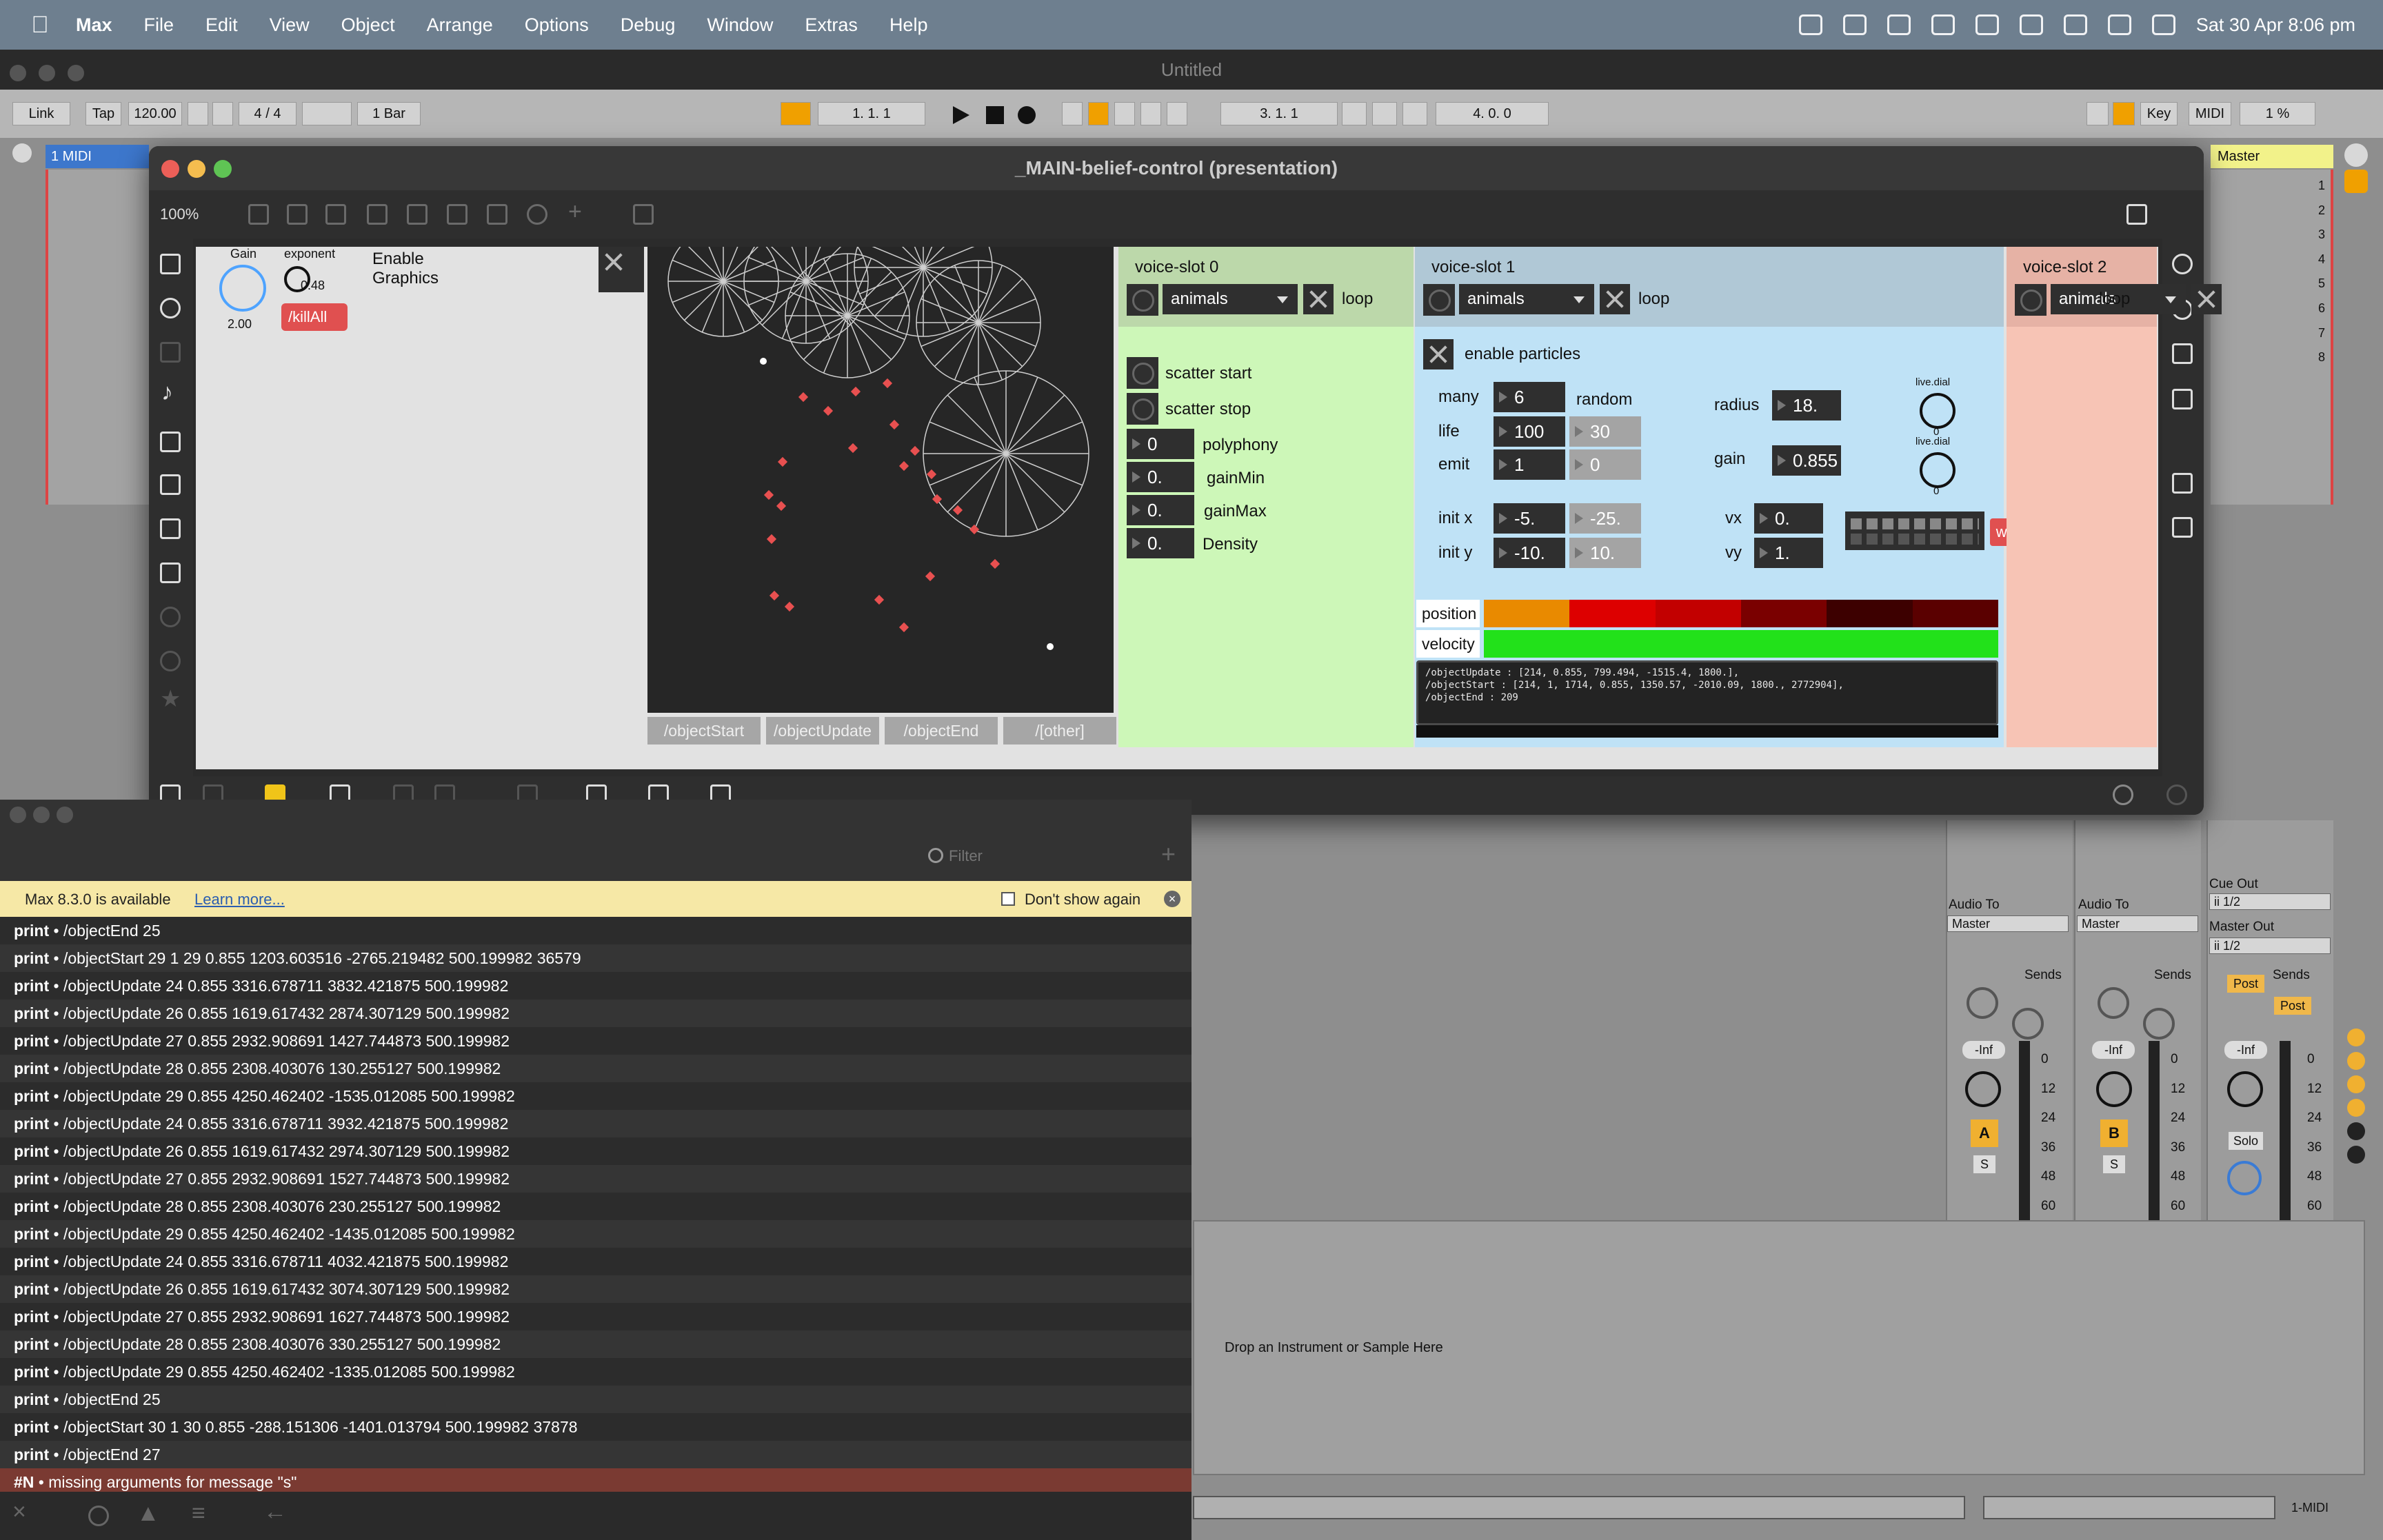 The image size is (2383, 1540). I want to click on back-to-arrangement-button, so click(1124, 114).